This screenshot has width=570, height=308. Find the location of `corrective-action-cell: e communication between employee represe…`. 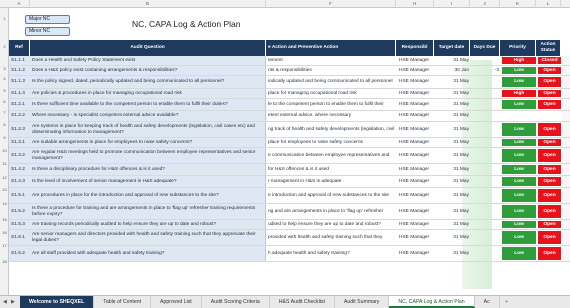

corrective-action-cell: e communication between employee represe… is located at coordinates (331, 155).